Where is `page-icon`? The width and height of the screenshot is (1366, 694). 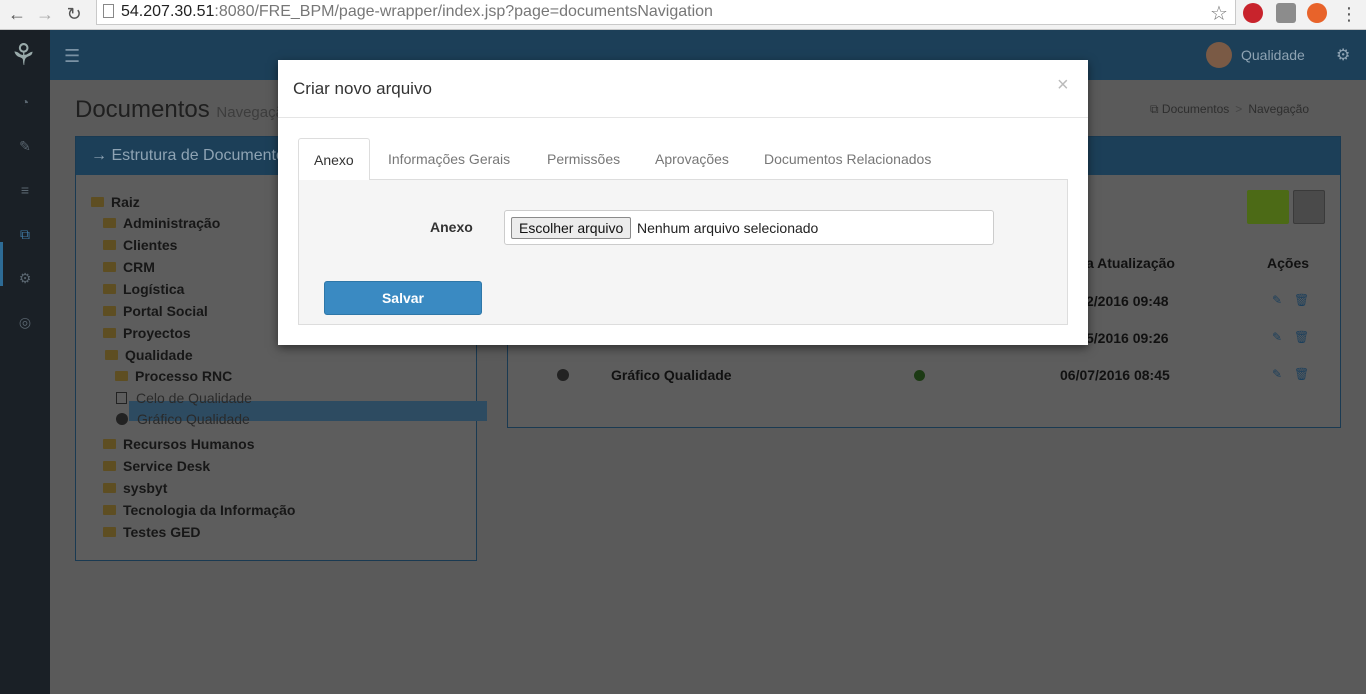 page-icon is located at coordinates (108, 11).